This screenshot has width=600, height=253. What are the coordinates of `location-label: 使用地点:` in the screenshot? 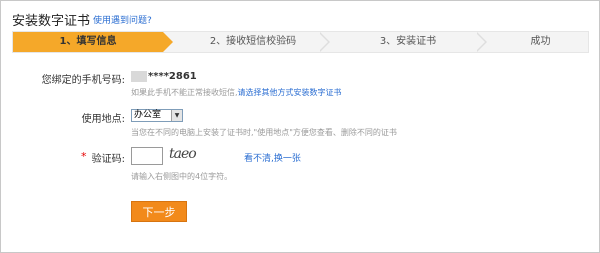 It's located at (103, 119).